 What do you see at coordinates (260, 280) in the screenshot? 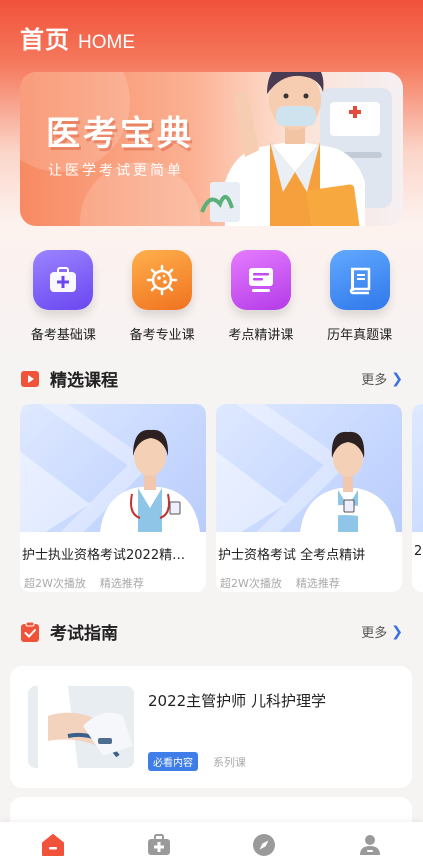
I see `document-icon` at bounding box center [260, 280].